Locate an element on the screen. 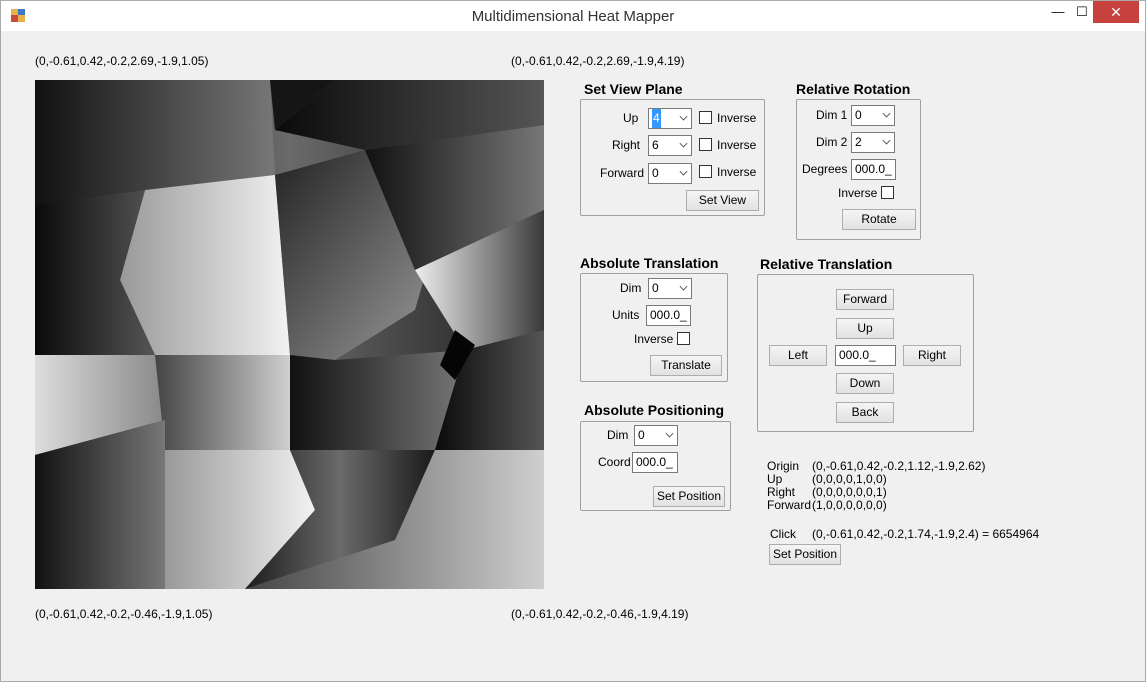  click-set-position-button: Set Position is located at coordinates (805, 554).